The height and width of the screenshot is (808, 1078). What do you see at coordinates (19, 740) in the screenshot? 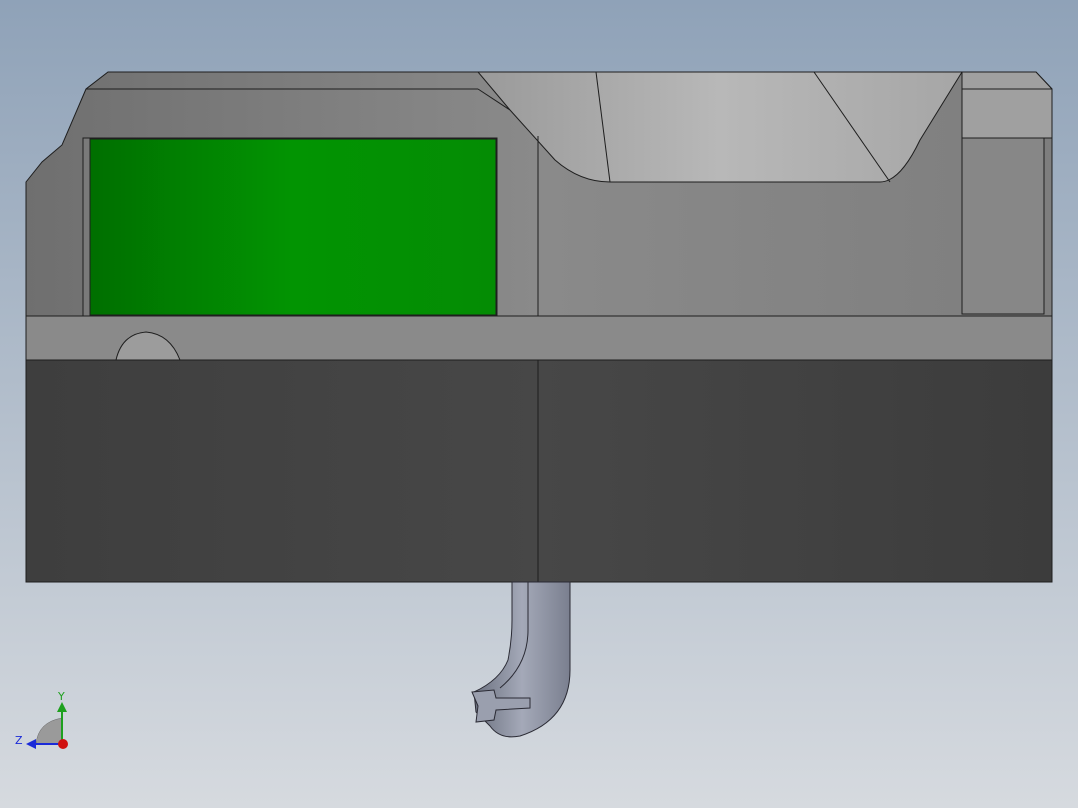
I see `triad-z-label: Z` at bounding box center [19, 740].